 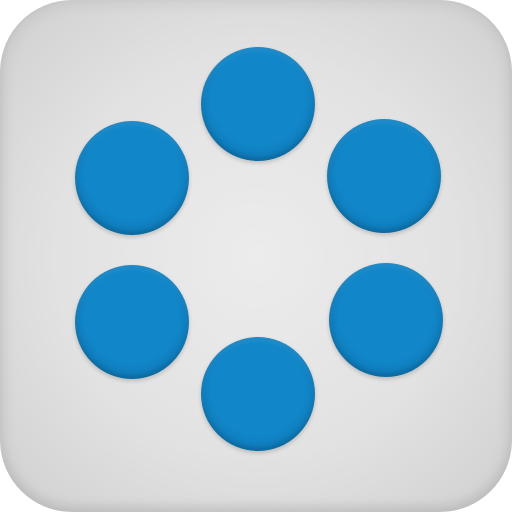 I want to click on dot-upper-right, so click(x=384, y=176).